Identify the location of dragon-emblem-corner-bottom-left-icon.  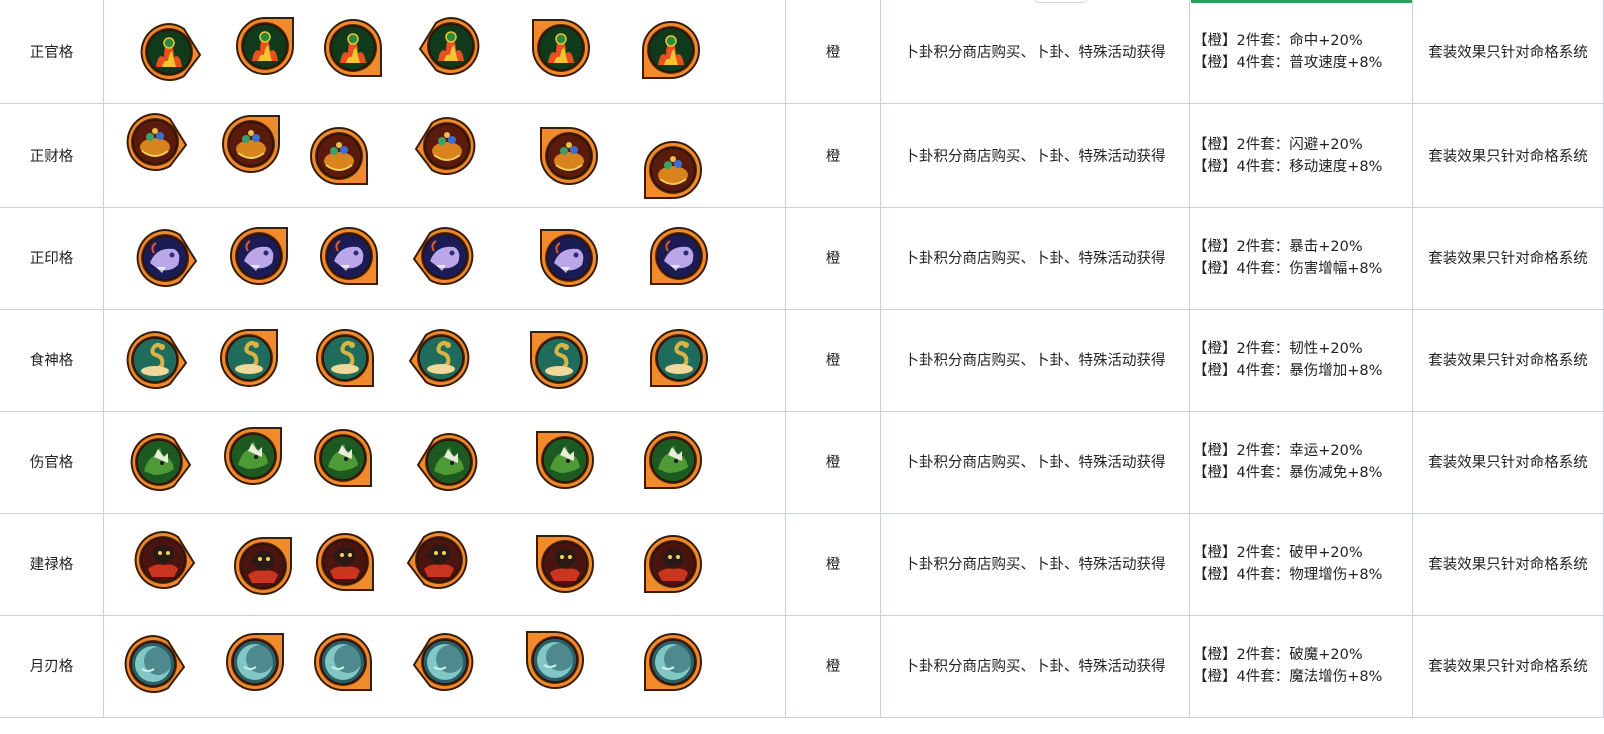
(679, 256).